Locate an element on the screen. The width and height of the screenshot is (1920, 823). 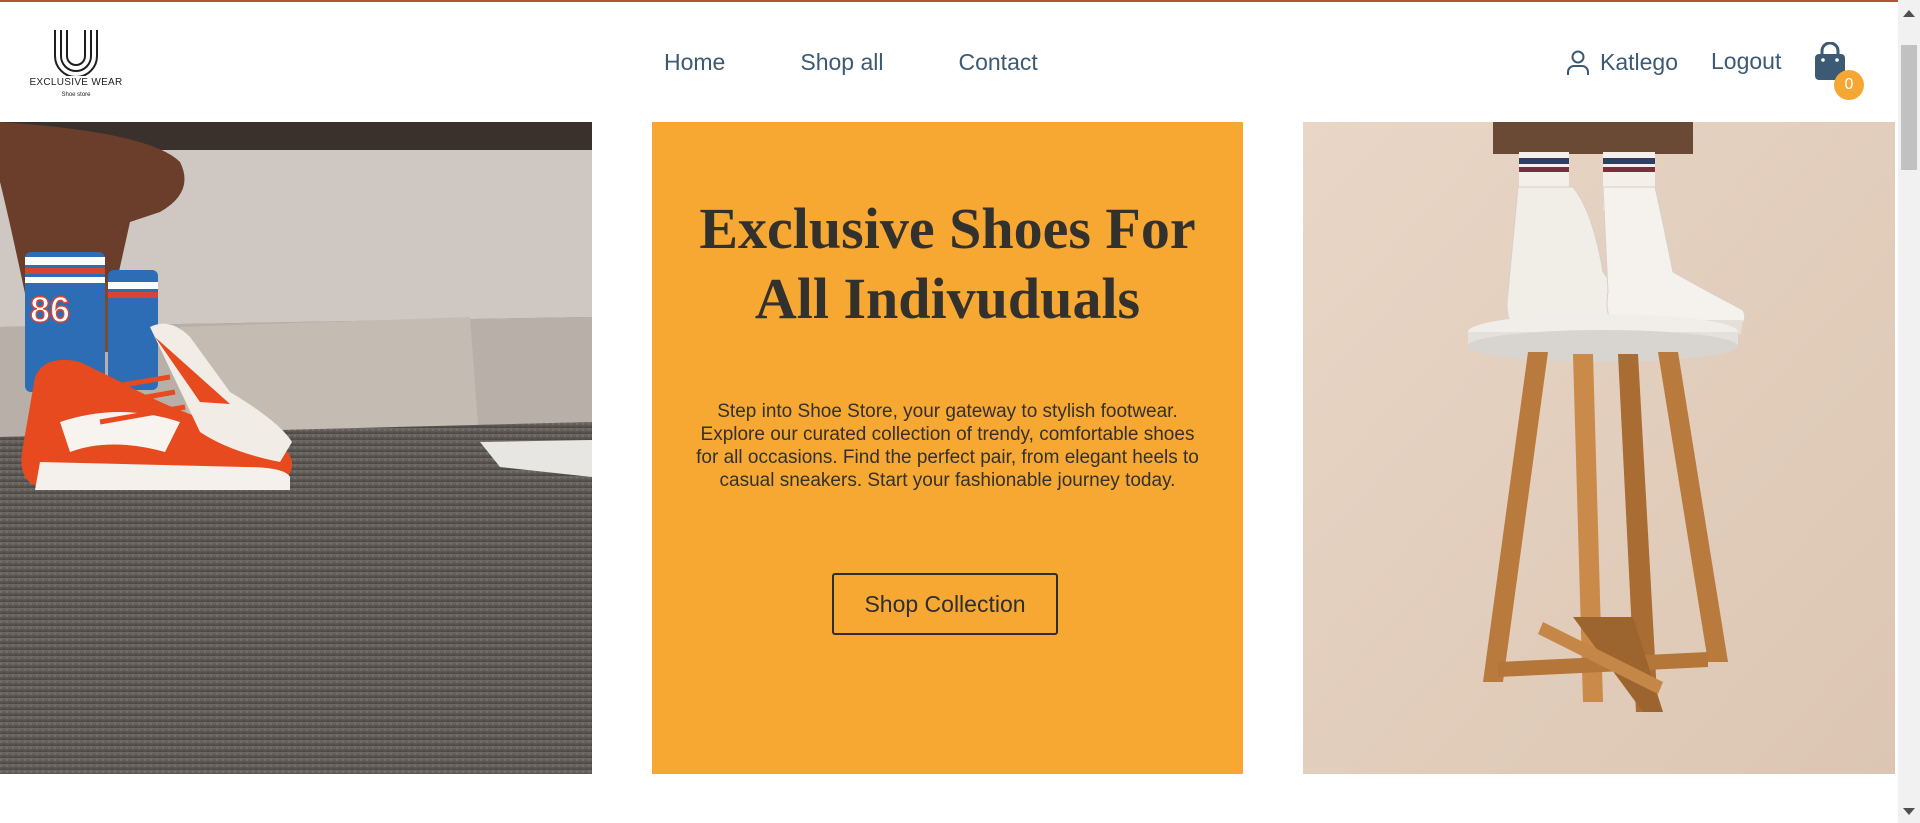
scroll-down-arrow-icon is located at coordinates (1909, 811).